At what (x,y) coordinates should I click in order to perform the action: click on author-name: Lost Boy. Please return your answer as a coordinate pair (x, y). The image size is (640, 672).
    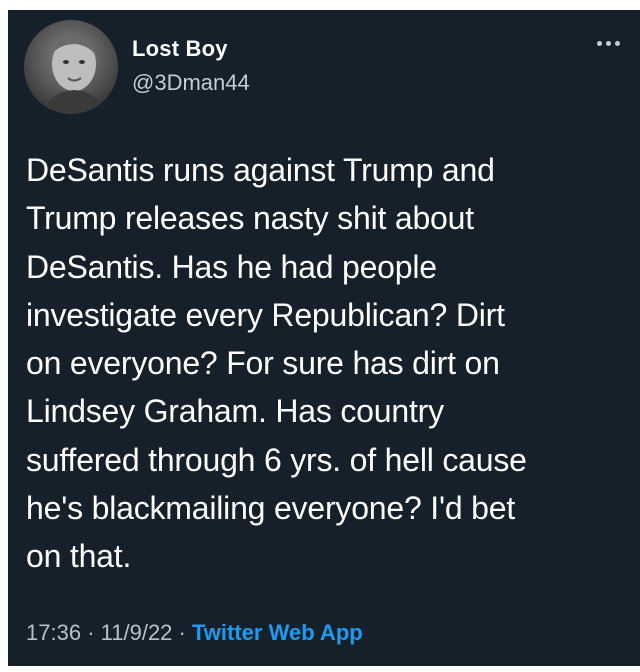
    Looking at the image, I should click on (180, 49).